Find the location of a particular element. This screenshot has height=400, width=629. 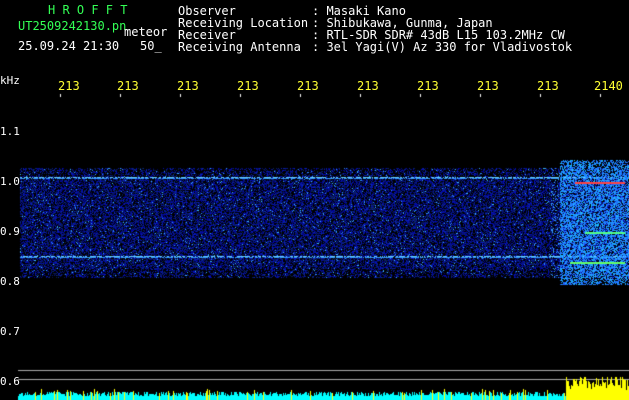

y-tick: 1.1 is located at coordinates (10, 131).